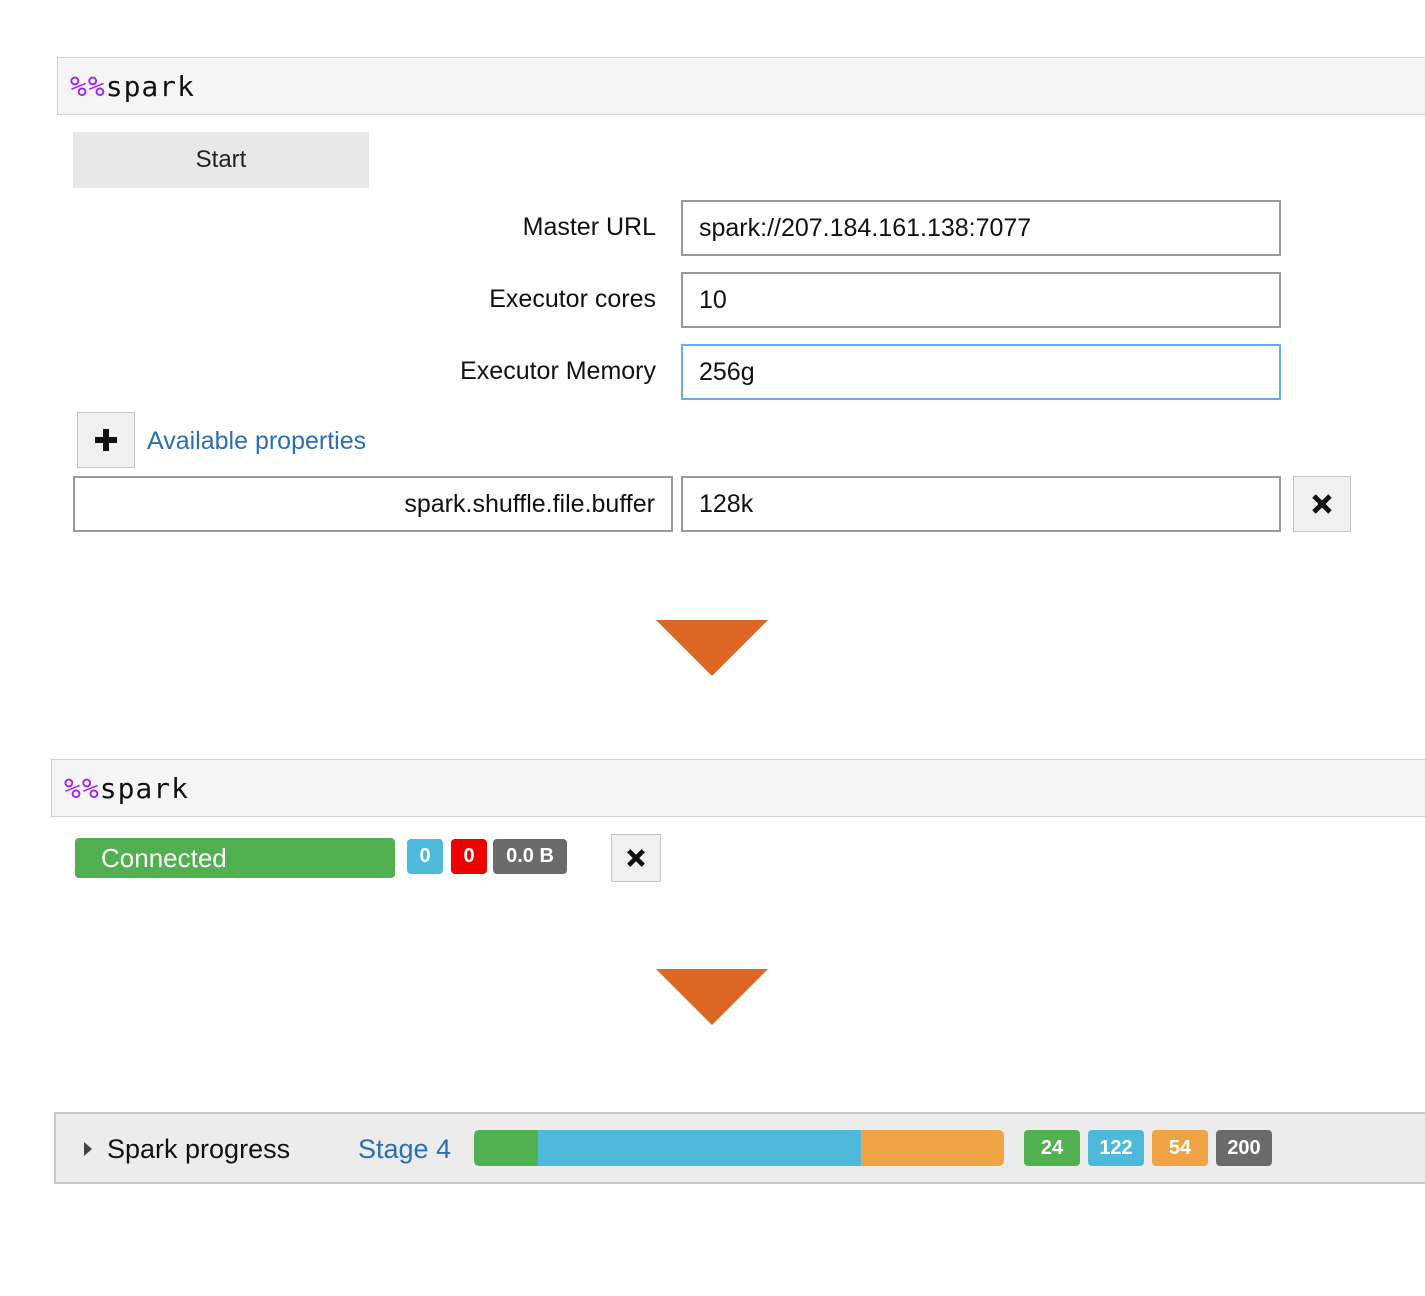 The image size is (1425, 1296). I want to click on succeeded-segment, so click(506, 1148).